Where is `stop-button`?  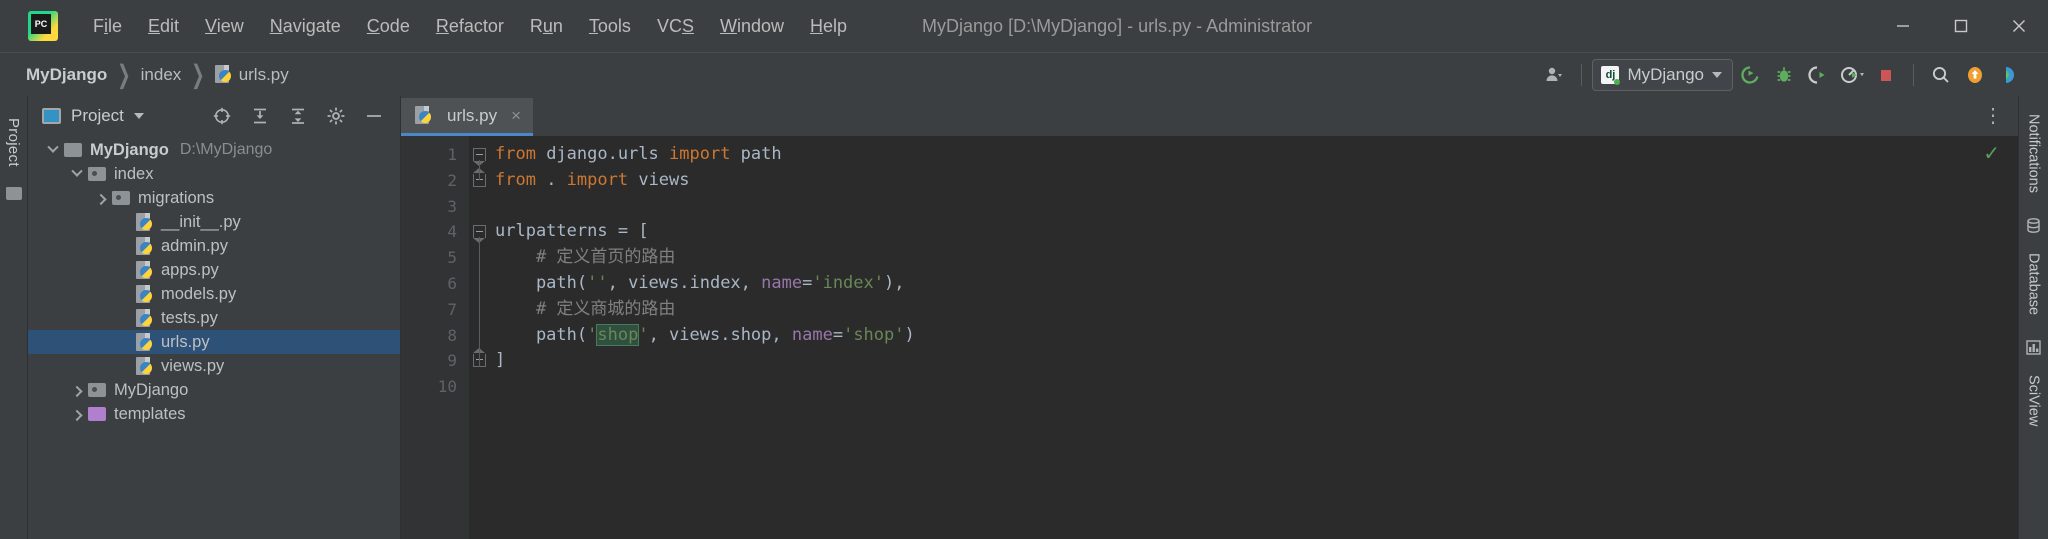
stop-button is located at coordinates (1886, 75).